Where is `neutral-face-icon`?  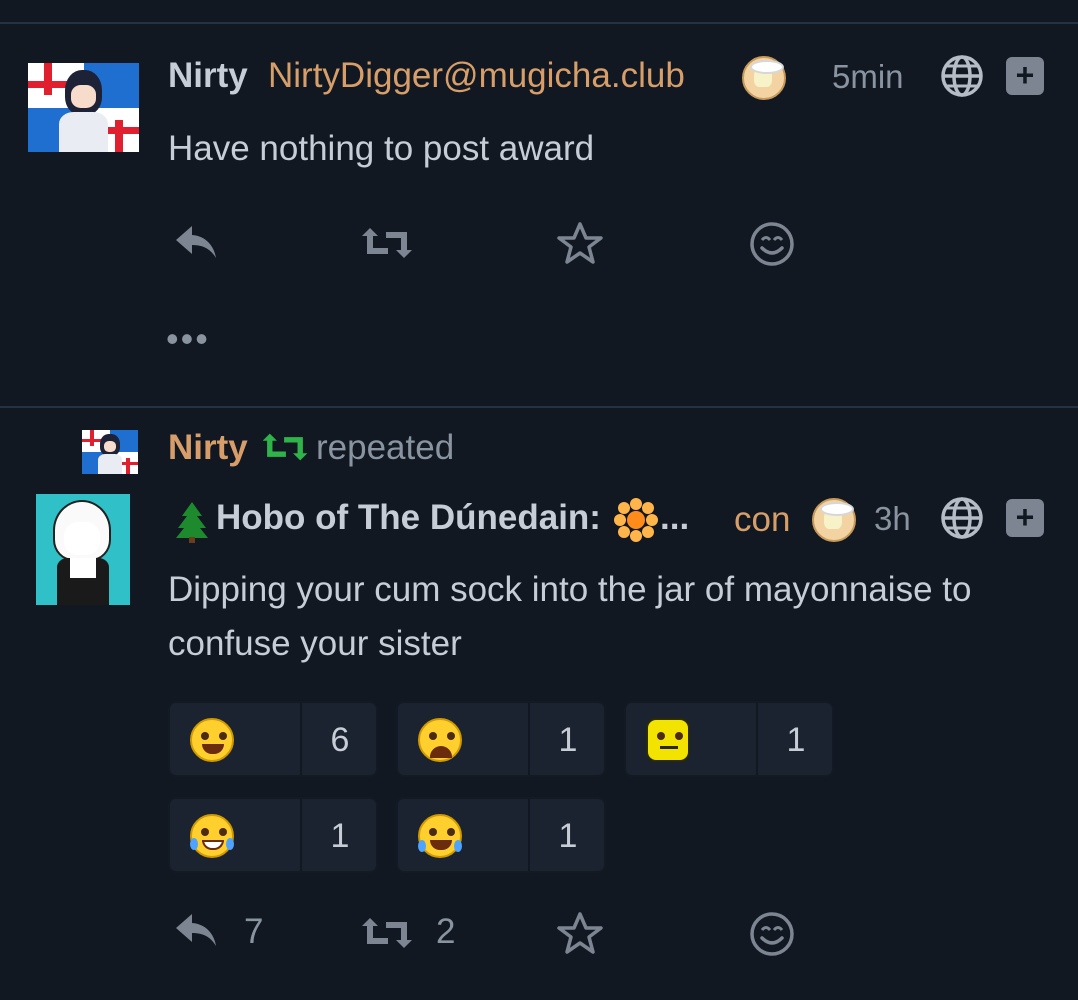
neutral-face-icon is located at coordinates (668, 740).